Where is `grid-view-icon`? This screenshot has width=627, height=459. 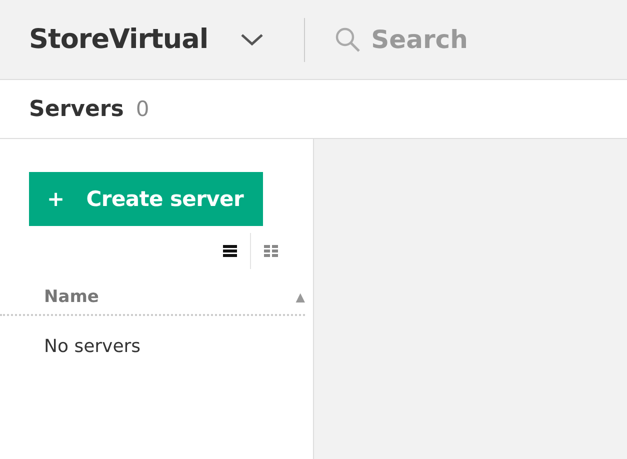 grid-view-icon is located at coordinates (271, 251).